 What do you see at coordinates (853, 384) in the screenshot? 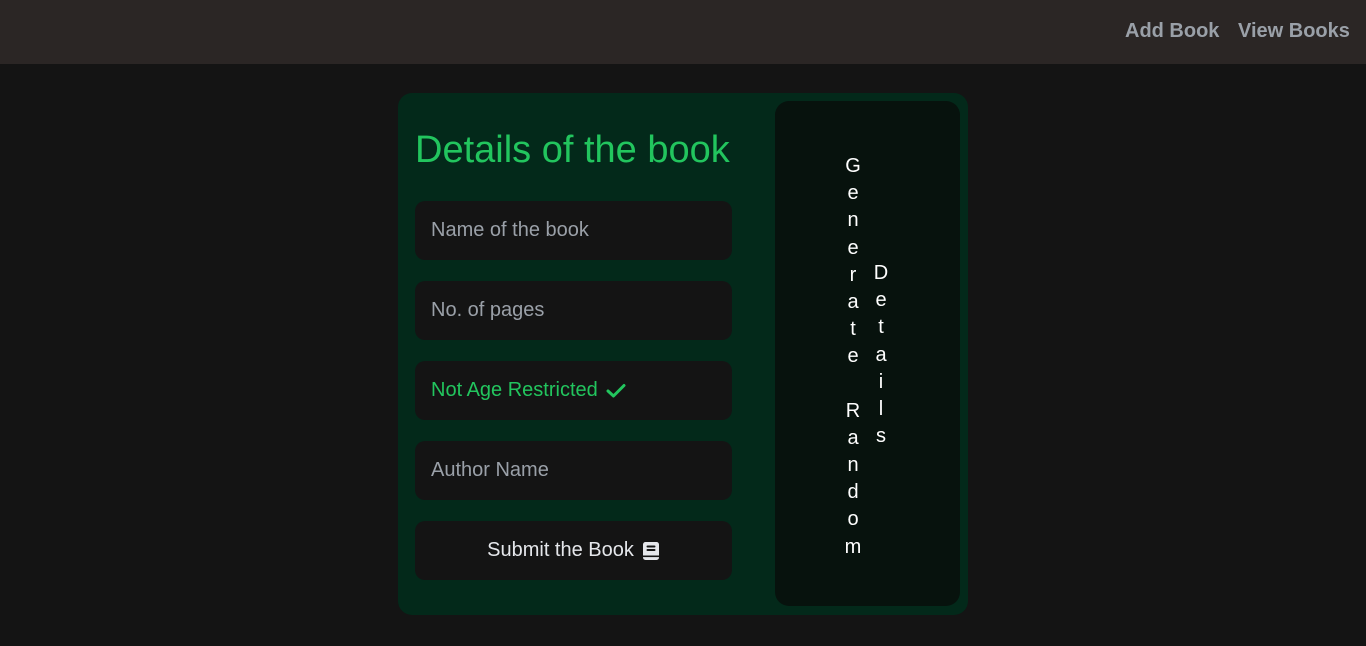
I see `vertical-letter` at bounding box center [853, 384].